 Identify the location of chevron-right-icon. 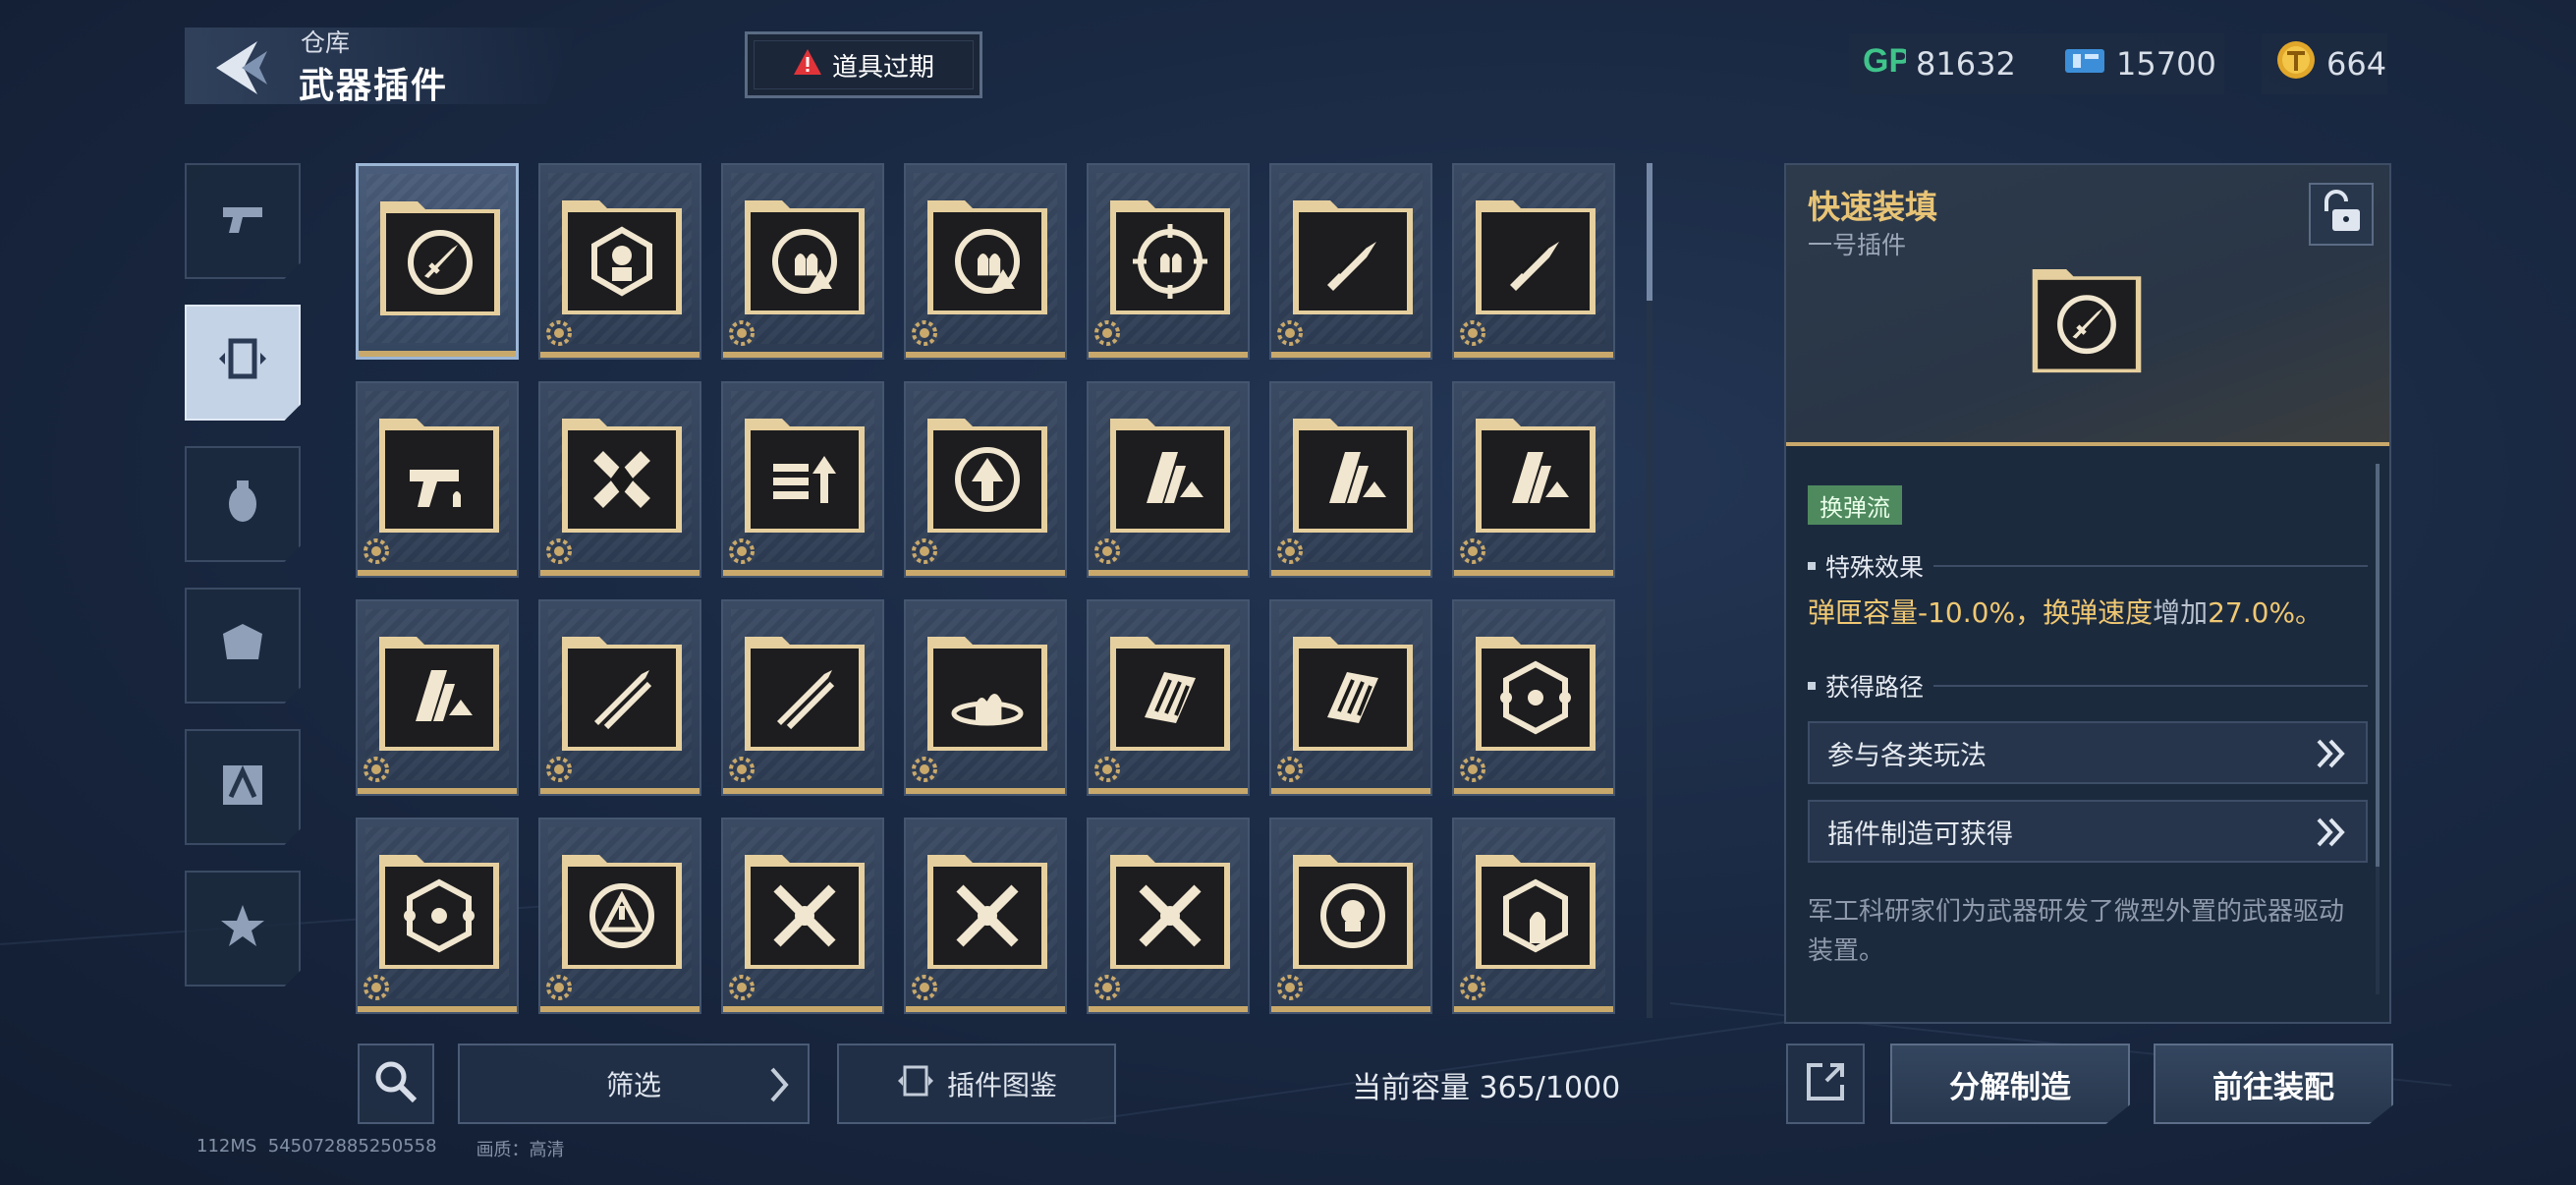
(779, 1088).